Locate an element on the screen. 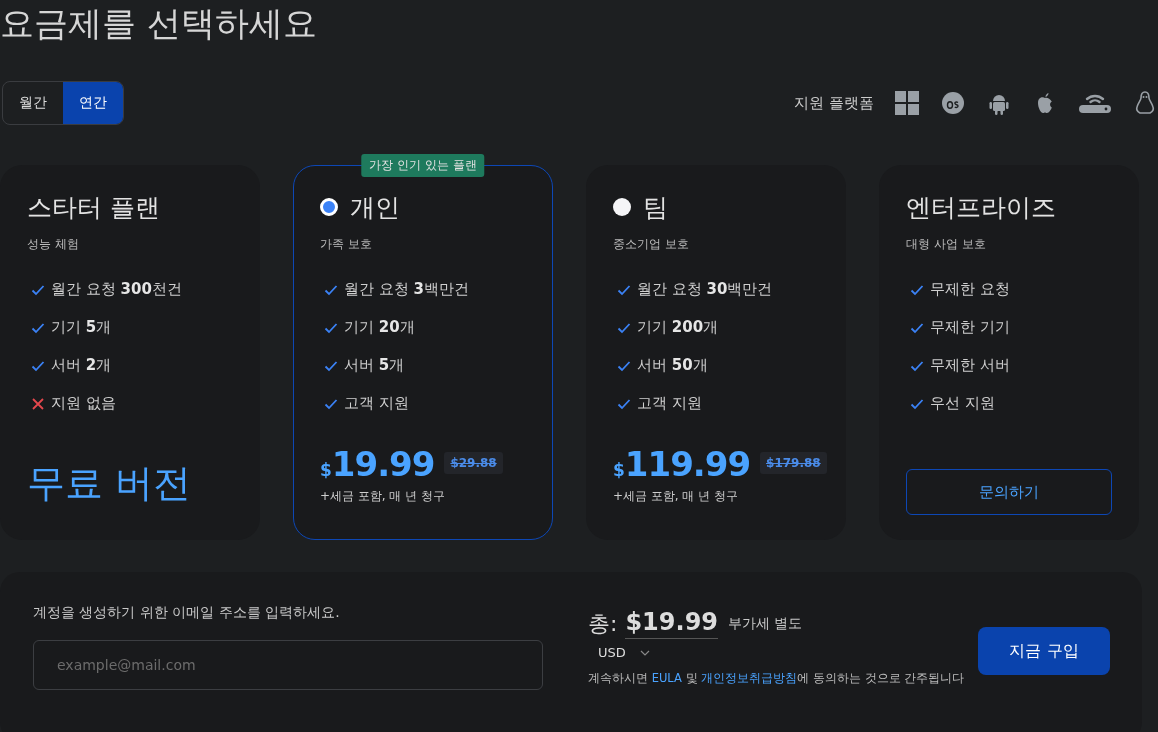  platforms-label: 지원 플랫폼 is located at coordinates (834, 103).